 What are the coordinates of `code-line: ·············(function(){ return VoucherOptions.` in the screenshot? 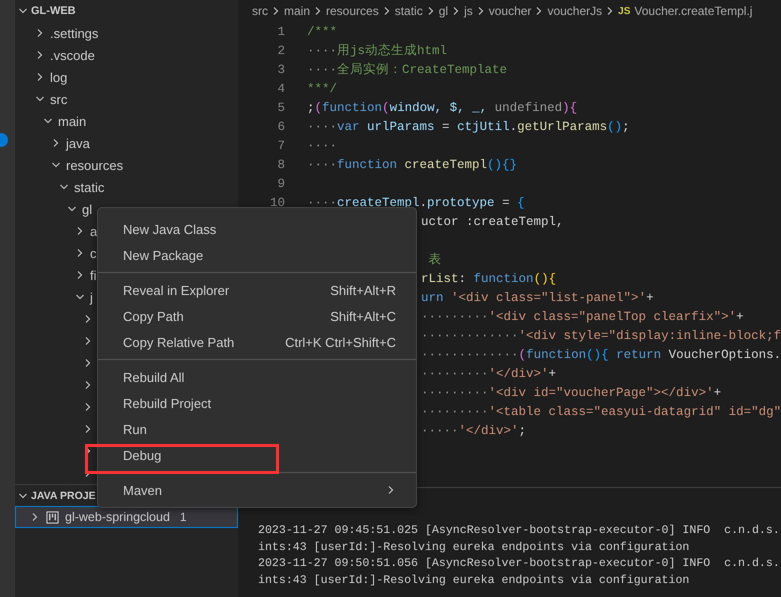 It's located at (601, 355).